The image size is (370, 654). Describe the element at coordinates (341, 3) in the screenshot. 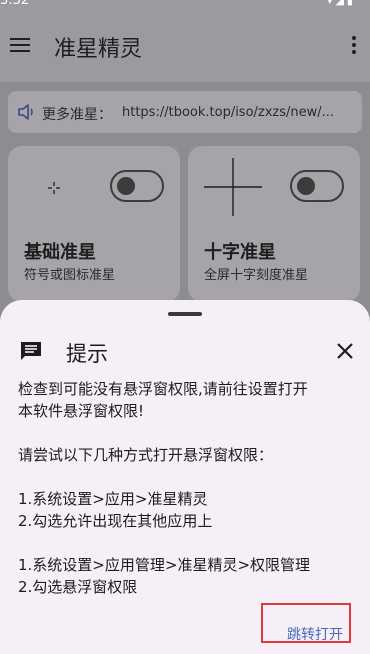

I see `status-icons: ▾◢▮` at that location.